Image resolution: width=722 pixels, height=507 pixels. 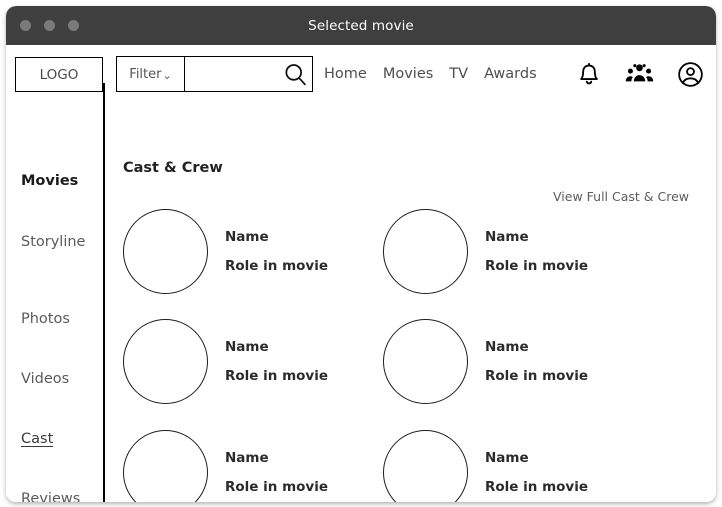 What do you see at coordinates (510, 74) in the screenshot?
I see `nav-link-awards: Awards` at bounding box center [510, 74].